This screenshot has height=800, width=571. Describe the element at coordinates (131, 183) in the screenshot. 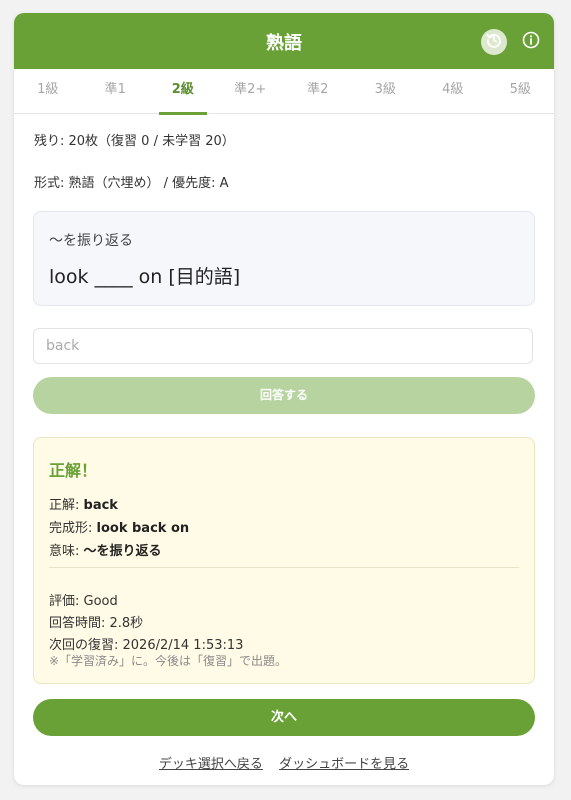

I see `question-format: 形式: 熟語（穴埋め） / 優先度: A` at that location.